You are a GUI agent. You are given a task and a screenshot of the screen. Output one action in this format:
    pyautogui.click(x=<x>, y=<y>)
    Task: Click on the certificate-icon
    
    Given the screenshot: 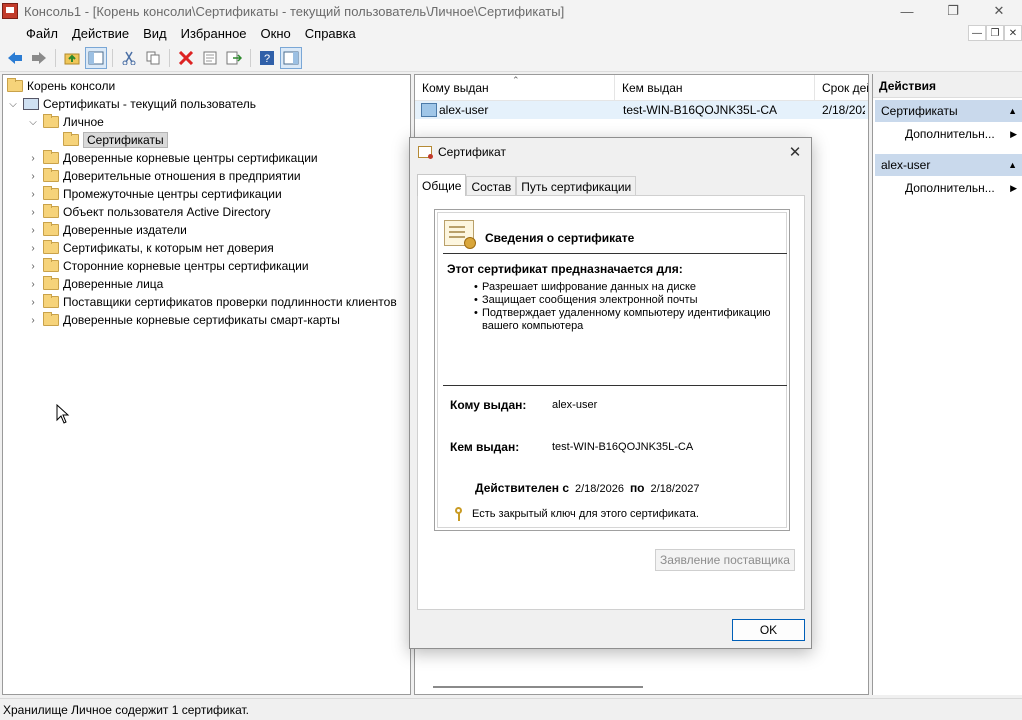 What is the action you would take?
    pyautogui.click(x=429, y=110)
    